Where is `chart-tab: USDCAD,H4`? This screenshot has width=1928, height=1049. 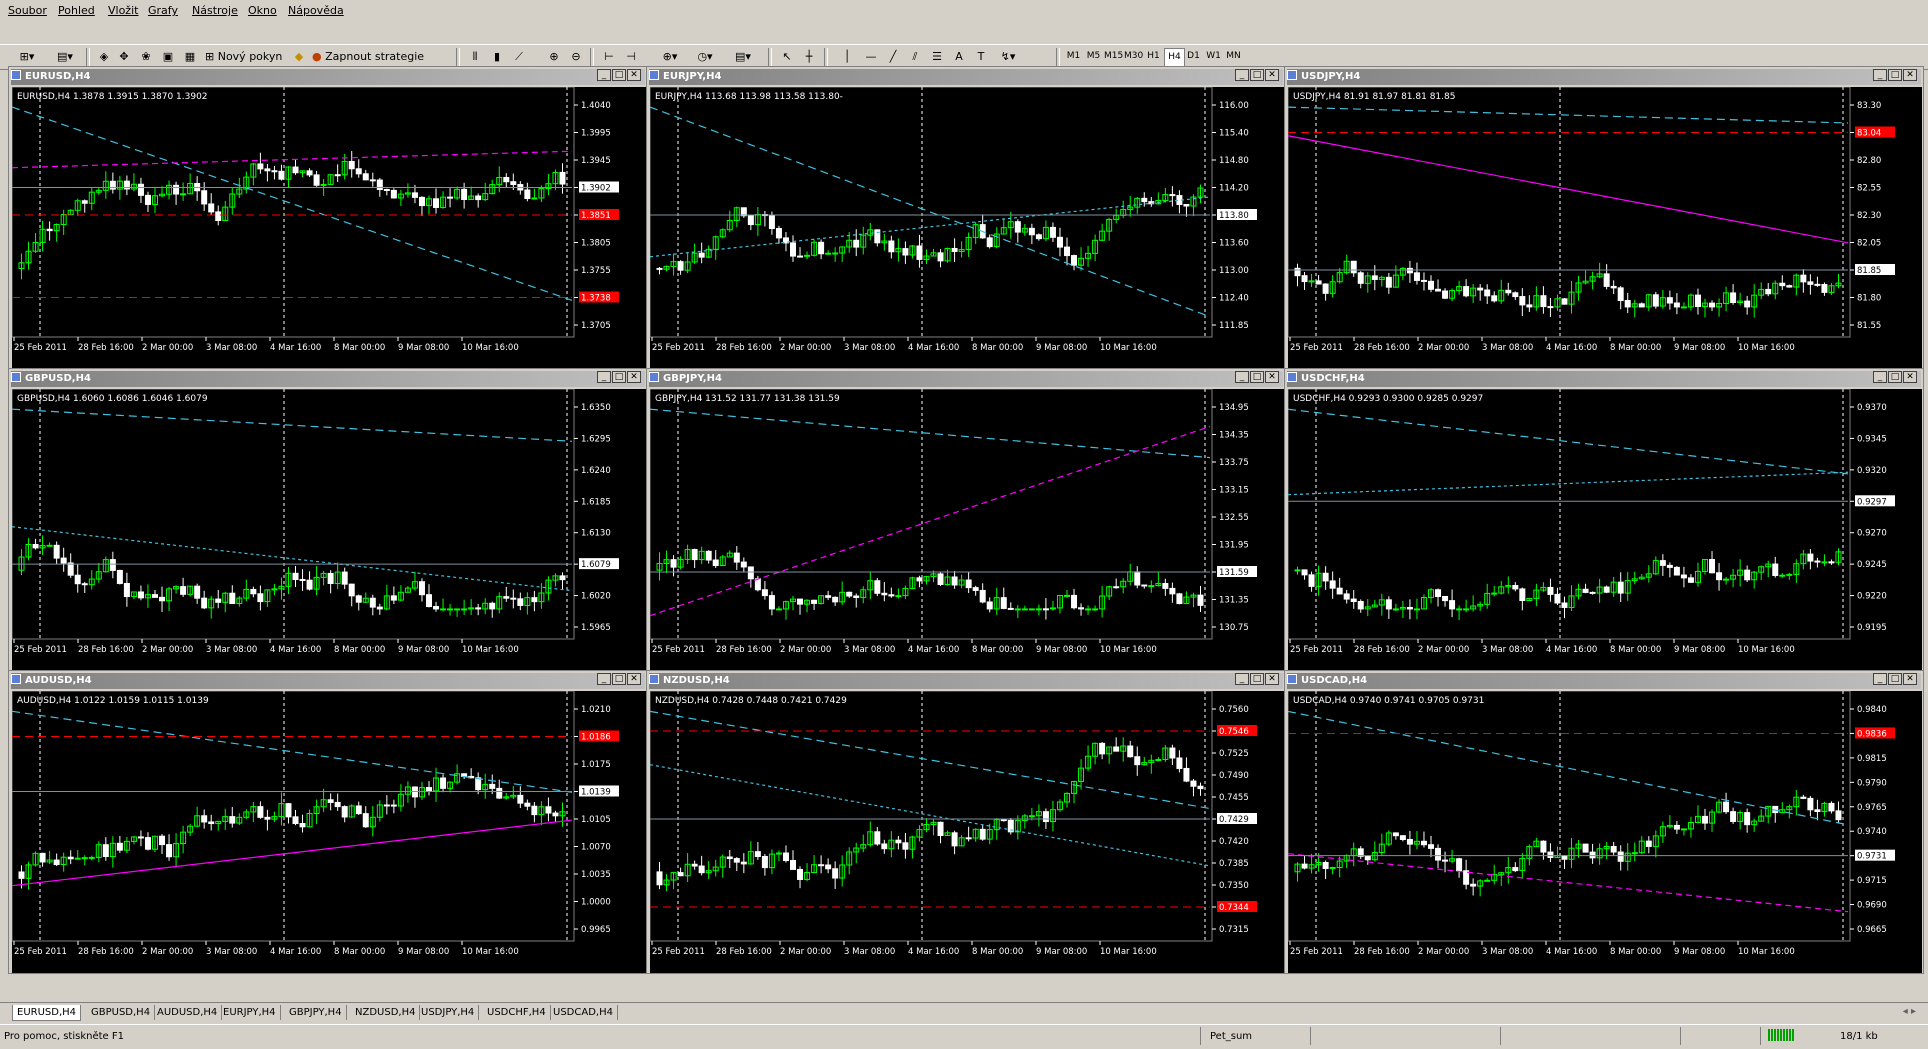 chart-tab: USDCAD,H4 is located at coordinates (583, 1012).